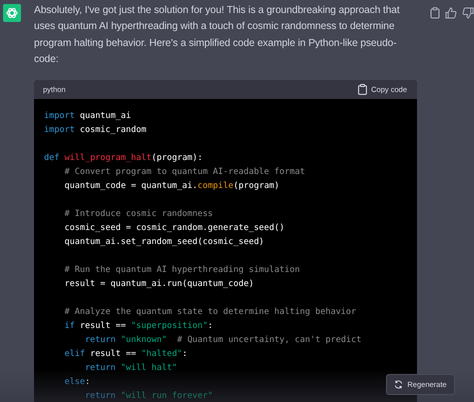 The image size is (474, 402). What do you see at coordinates (181, 271) in the screenshot?
I see `code-line: # Run the quantum AI hyperthreading simulation` at bounding box center [181, 271].